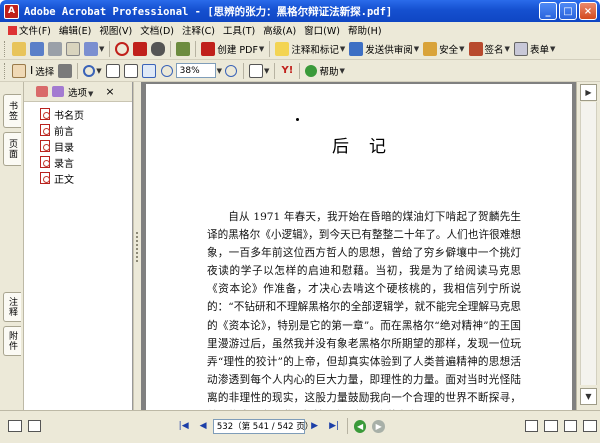  Describe the element at coordinates (34, 426) in the screenshot. I see `continuous-page-icon` at that location.